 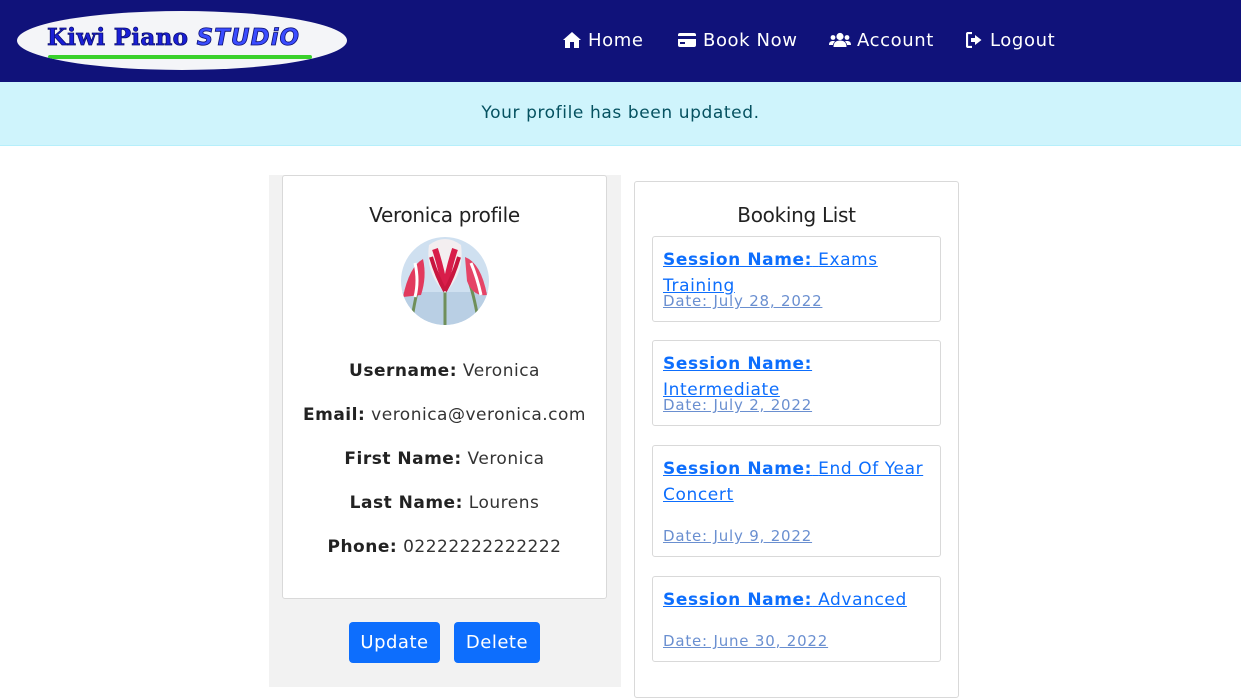 I want to click on delete-button: Delete, so click(x=497, y=642).